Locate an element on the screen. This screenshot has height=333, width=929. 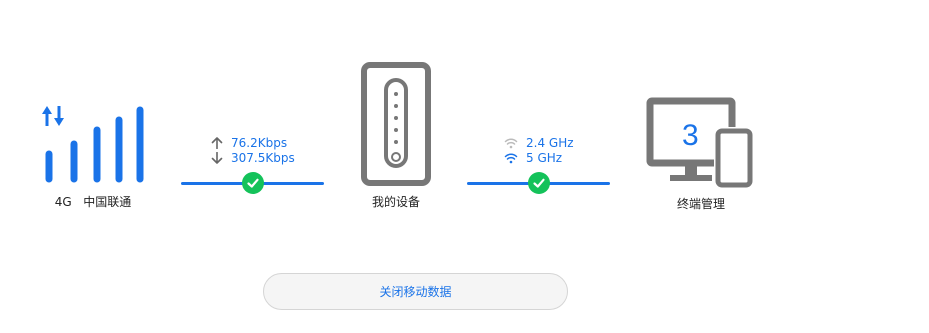
wifi-5-icon is located at coordinates (511, 158).